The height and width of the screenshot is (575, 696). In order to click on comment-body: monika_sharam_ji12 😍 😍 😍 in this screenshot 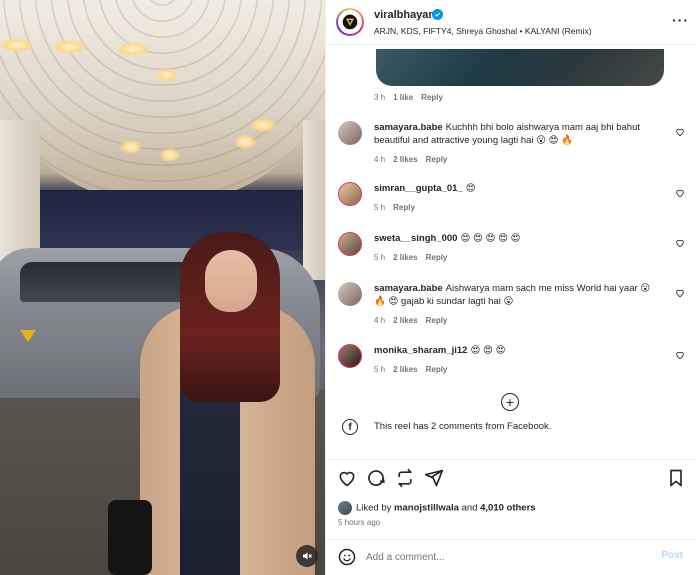, I will do `click(519, 350)`.